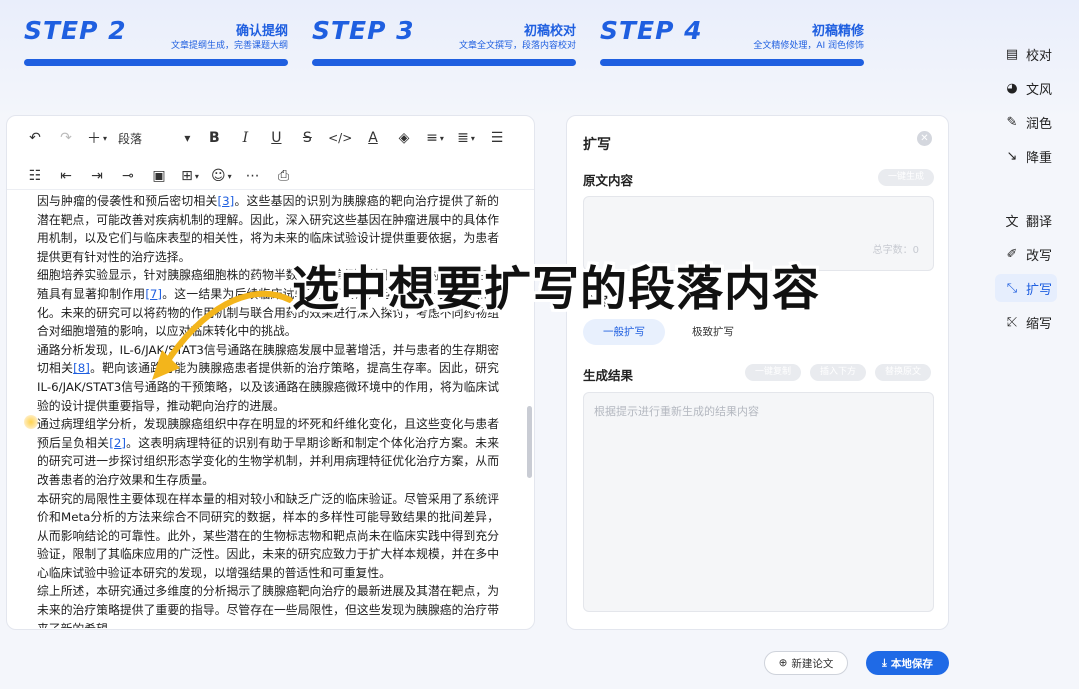 This screenshot has width=1079, height=689. What do you see at coordinates (608, 375) in the screenshot?
I see `result-label: 生成结果` at bounding box center [608, 375].